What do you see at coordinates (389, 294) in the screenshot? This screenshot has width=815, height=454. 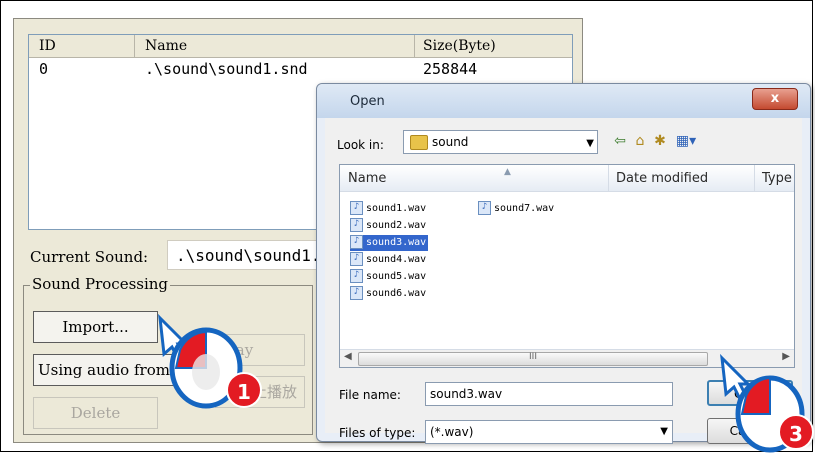 I see `file-item: ♪ sound6.wav` at bounding box center [389, 294].